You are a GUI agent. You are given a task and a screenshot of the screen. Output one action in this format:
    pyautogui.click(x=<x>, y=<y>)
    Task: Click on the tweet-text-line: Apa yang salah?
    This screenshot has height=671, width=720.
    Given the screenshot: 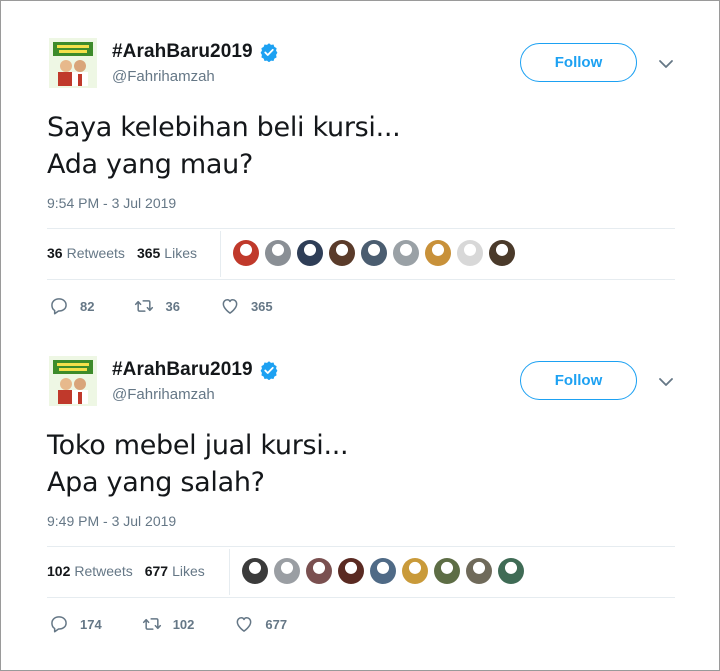 What is the action you would take?
    pyautogui.click(x=156, y=482)
    